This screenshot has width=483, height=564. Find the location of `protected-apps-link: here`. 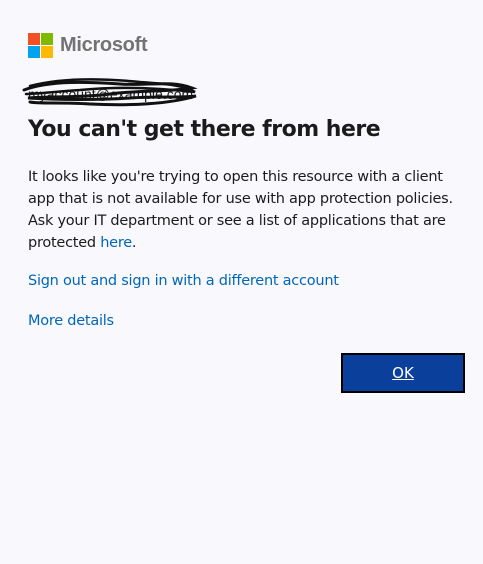

protected-apps-link: here is located at coordinates (116, 243).